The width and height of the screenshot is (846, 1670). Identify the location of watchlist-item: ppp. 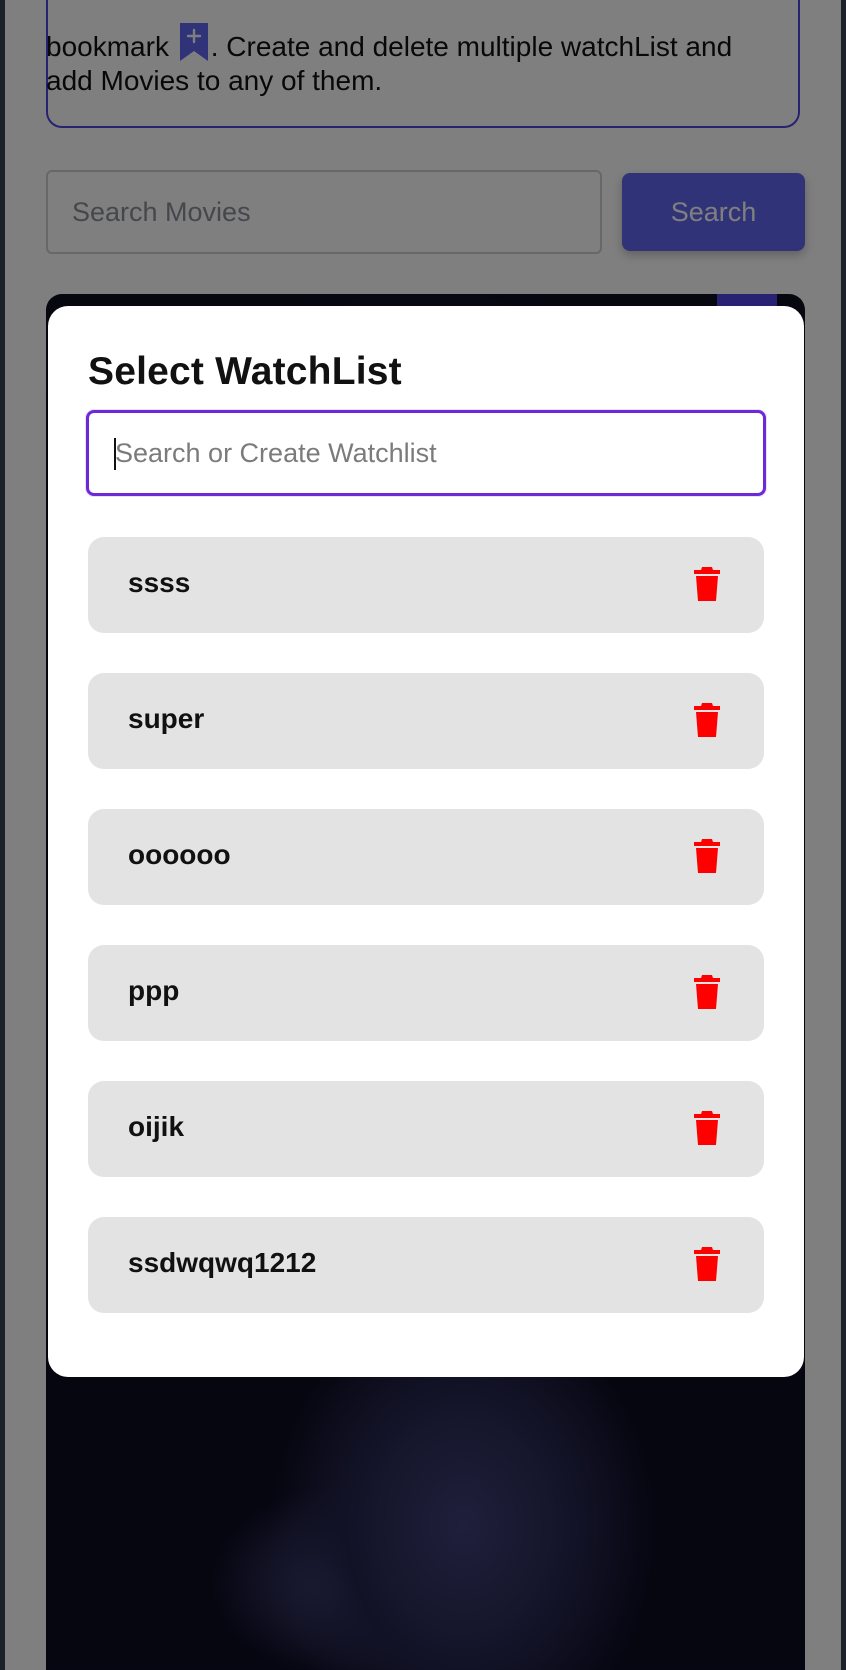
(426, 993).